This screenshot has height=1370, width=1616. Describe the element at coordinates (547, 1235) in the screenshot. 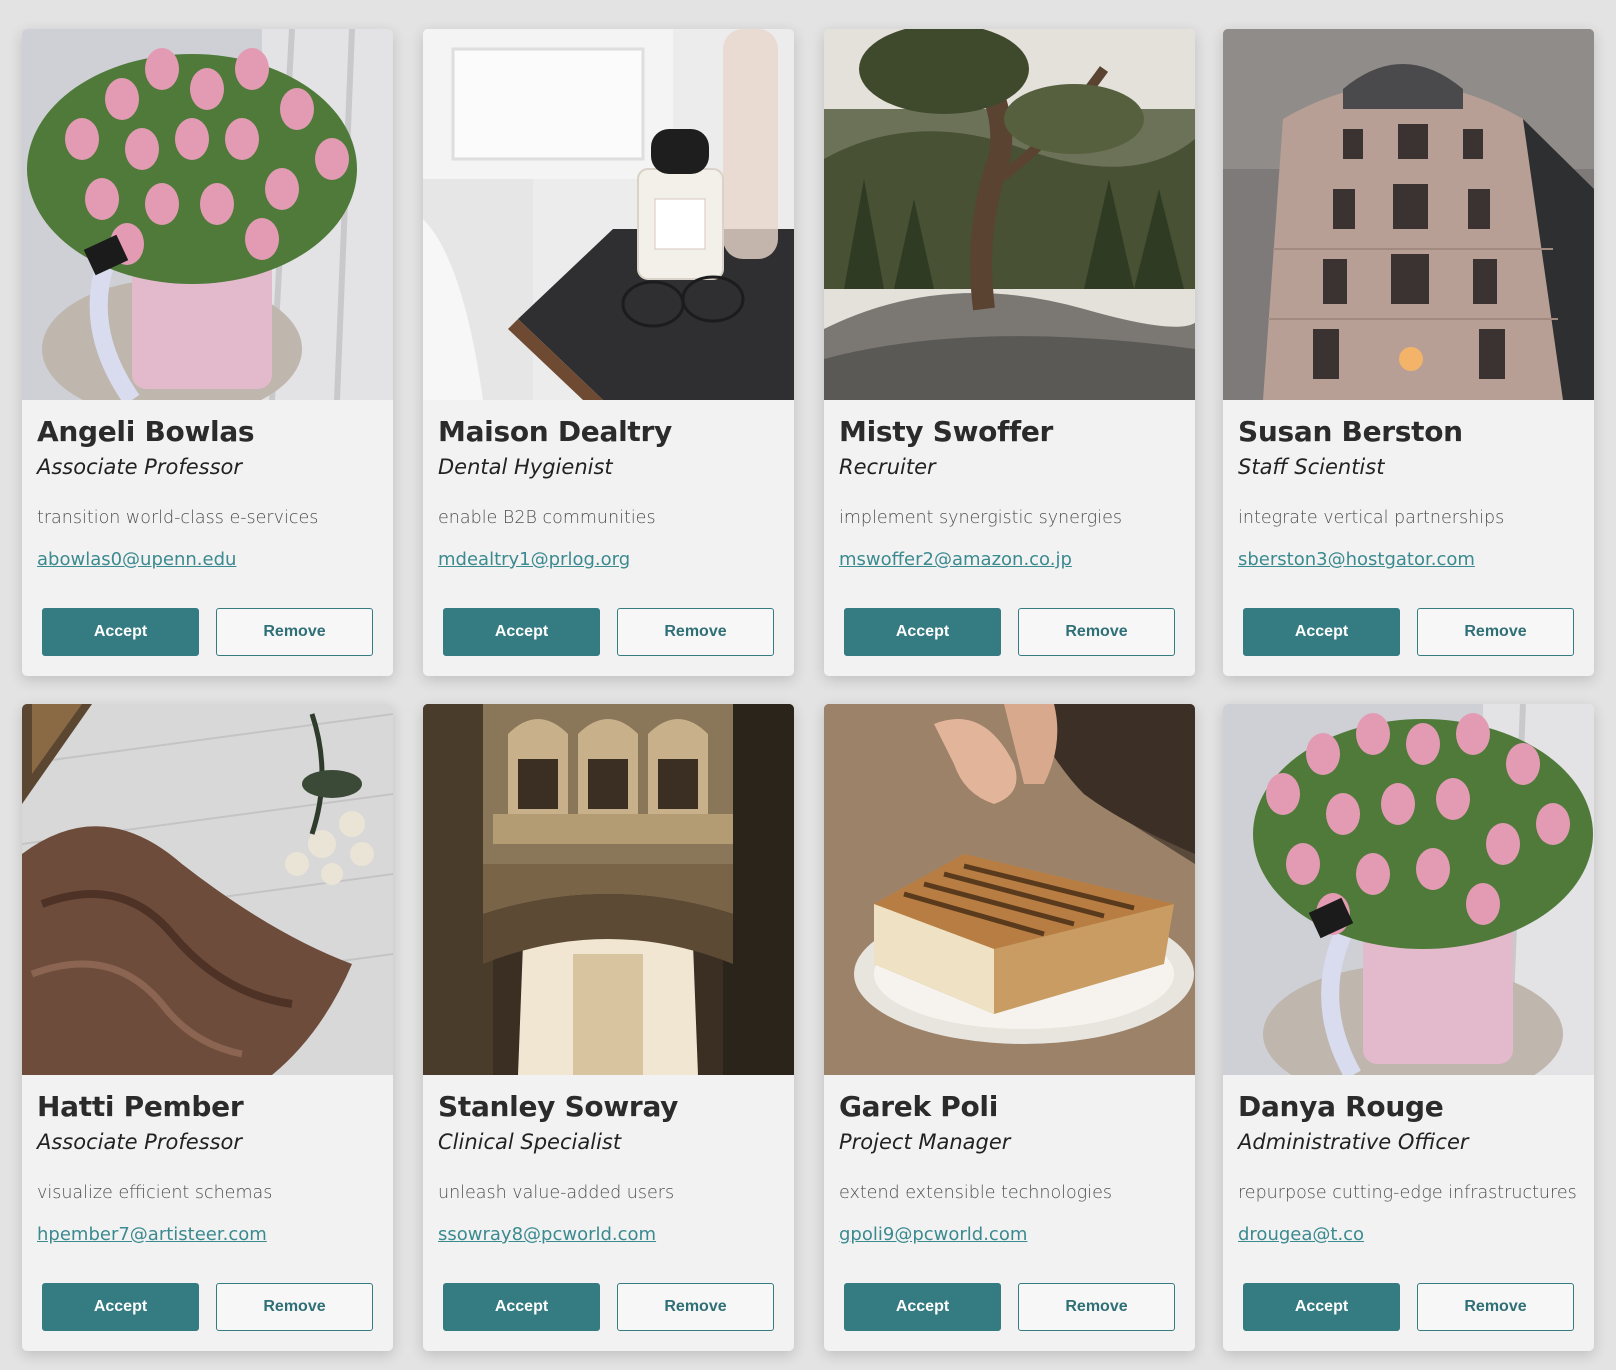

I see `email-link: ssowray8@pcworld.com` at that location.